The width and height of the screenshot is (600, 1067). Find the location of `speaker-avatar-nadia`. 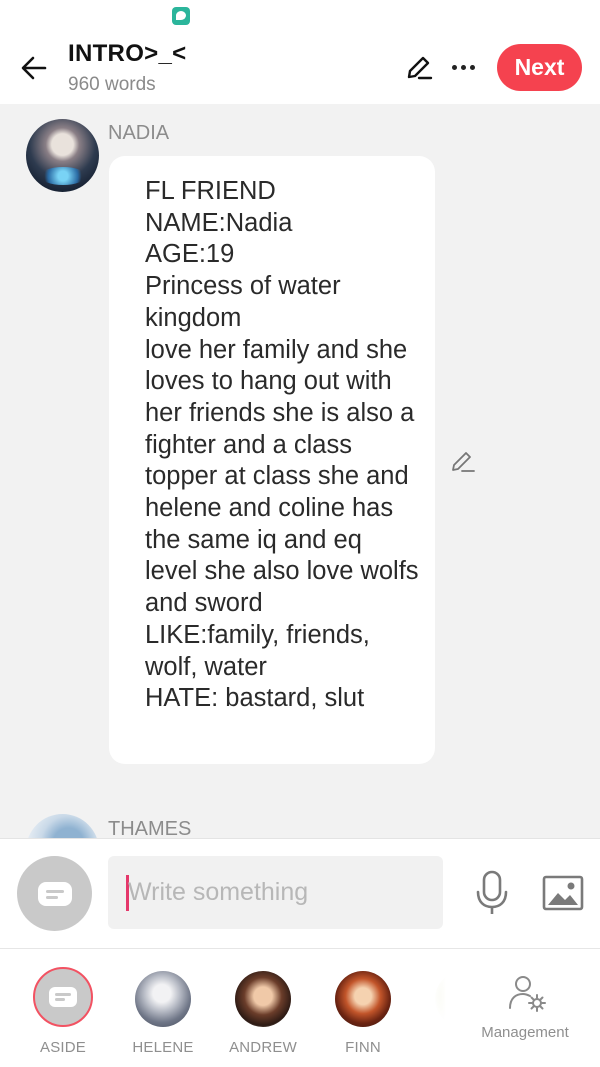

speaker-avatar-nadia is located at coordinates (62, 155).